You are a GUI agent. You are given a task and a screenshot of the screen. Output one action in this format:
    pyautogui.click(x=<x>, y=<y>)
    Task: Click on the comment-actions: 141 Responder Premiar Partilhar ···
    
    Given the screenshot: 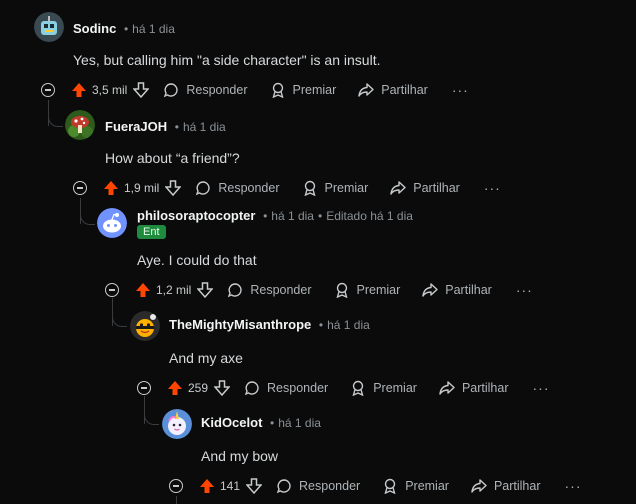 What is the action you would take?
    pyautogui.click(x=375, y=486)
    